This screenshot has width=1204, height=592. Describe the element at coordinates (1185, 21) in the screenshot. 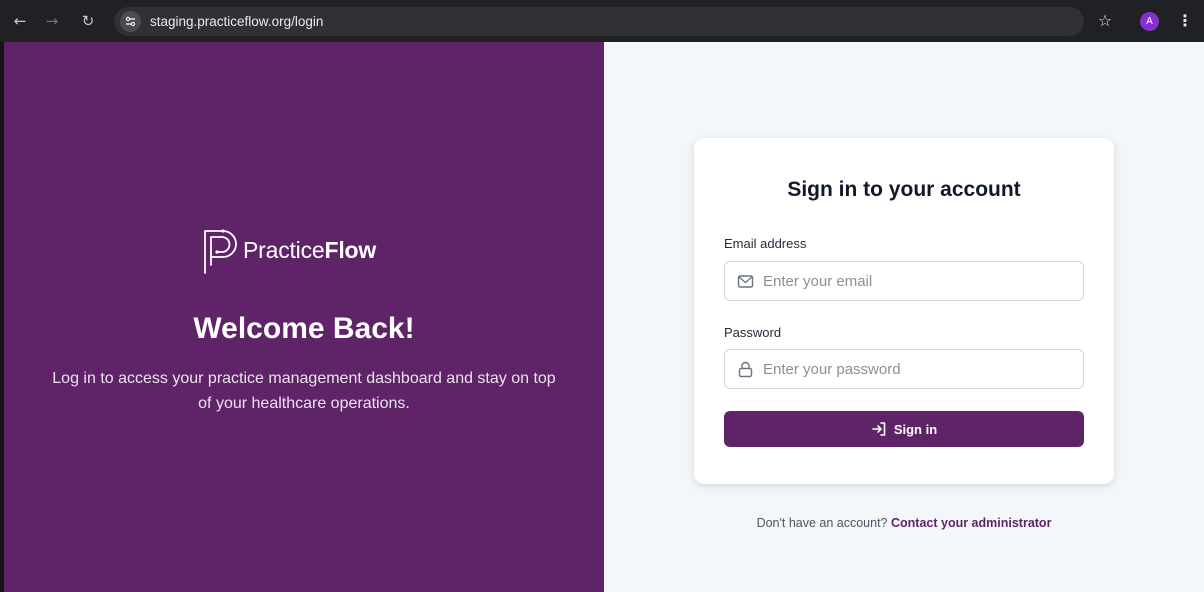

I see `kebab-menu-icon: ⋮` at that location.